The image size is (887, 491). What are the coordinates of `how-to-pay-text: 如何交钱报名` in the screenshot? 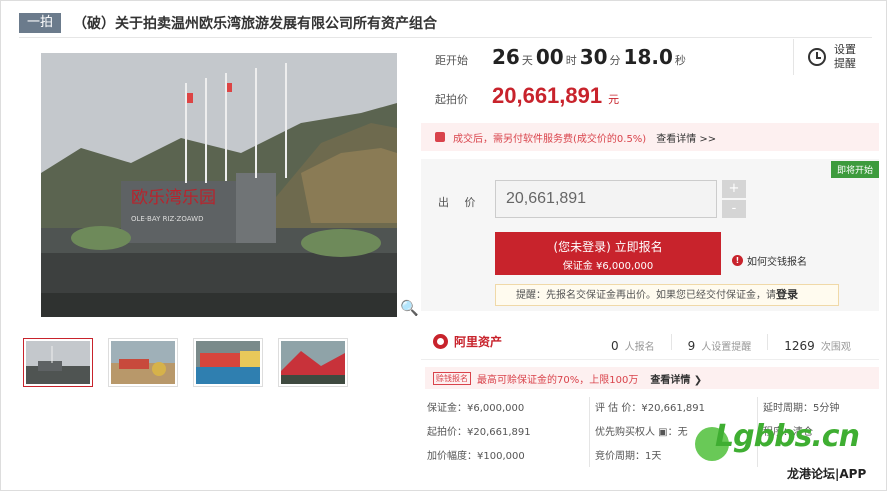 It's located at (777, 262).